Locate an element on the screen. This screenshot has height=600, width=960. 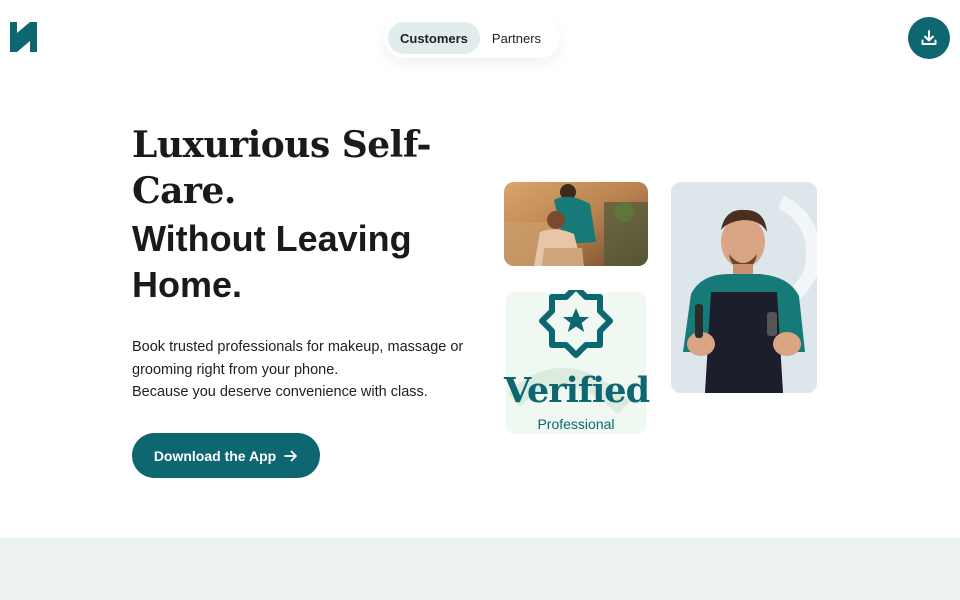
verified-title: Verified is located at coordinates (577, 390).